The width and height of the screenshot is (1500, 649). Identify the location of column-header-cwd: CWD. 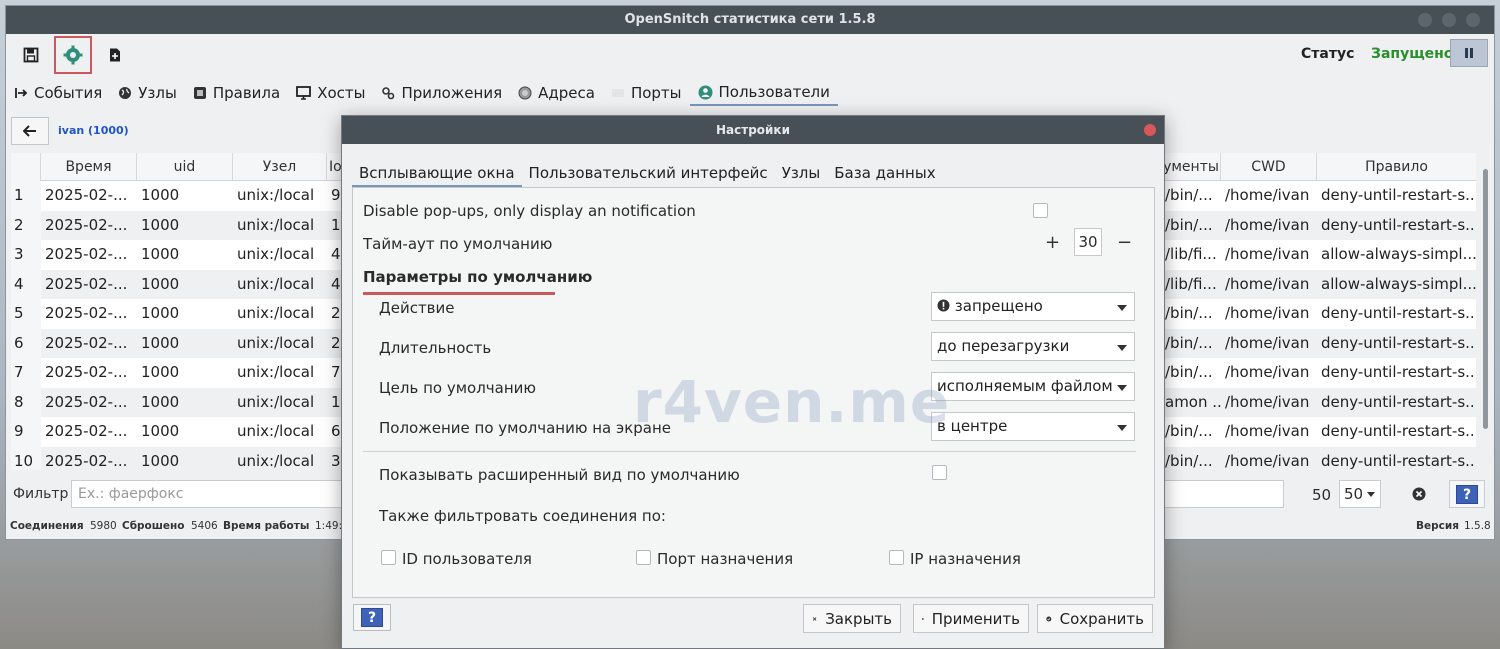
(1269, 167).